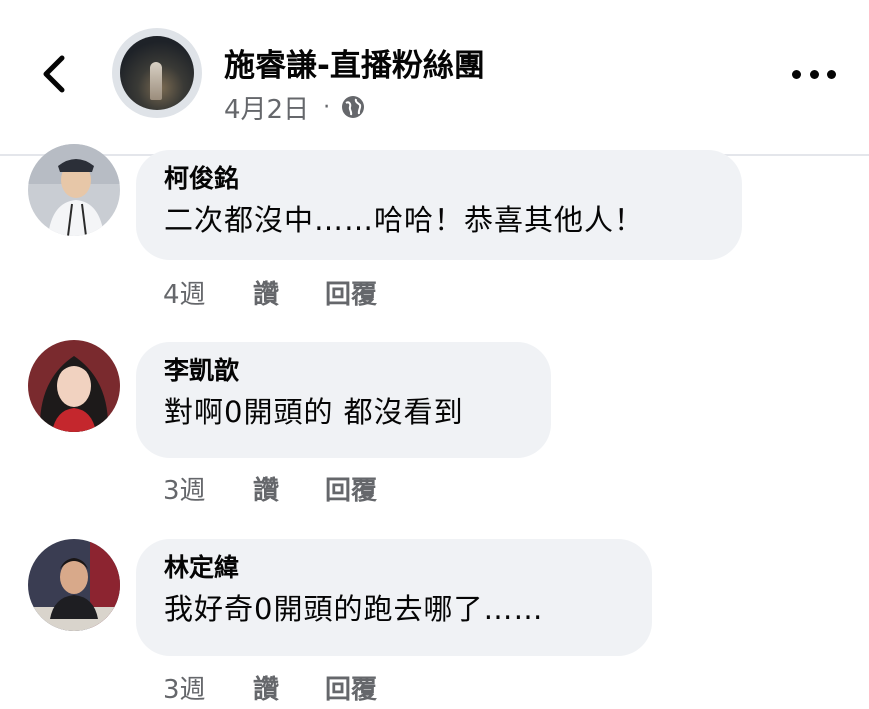 Image resolution: width=869 pixels, height=709 pixels. Describe the element at coordinates (404, 220) in the screenshot. I see `comment-text: 二次都沒中……哈哈！恭喜其他人！` at that location.